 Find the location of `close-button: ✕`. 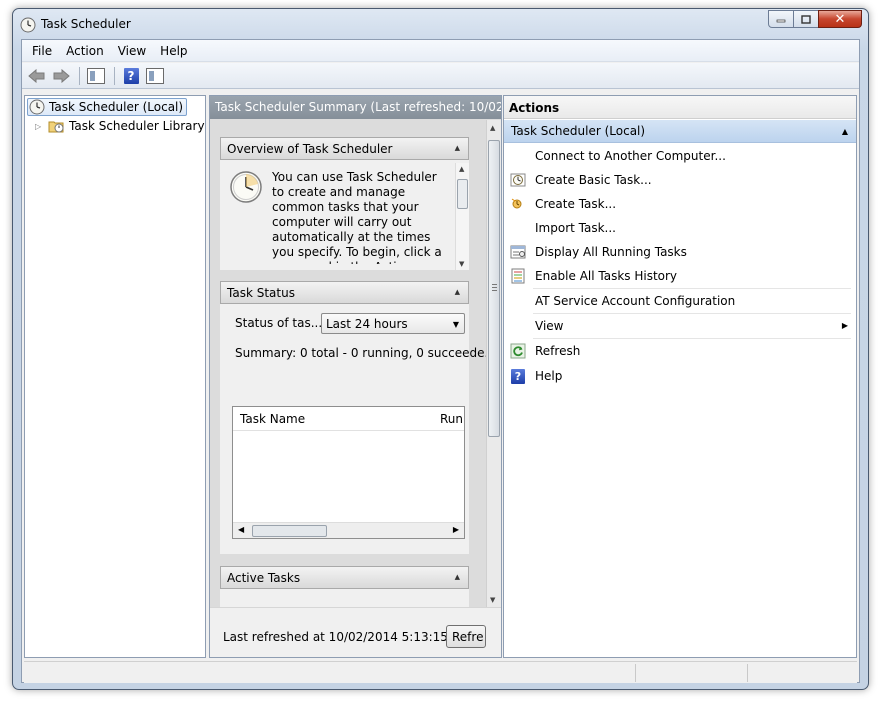

close-button: ✕ is located at coordinates (840, 19).